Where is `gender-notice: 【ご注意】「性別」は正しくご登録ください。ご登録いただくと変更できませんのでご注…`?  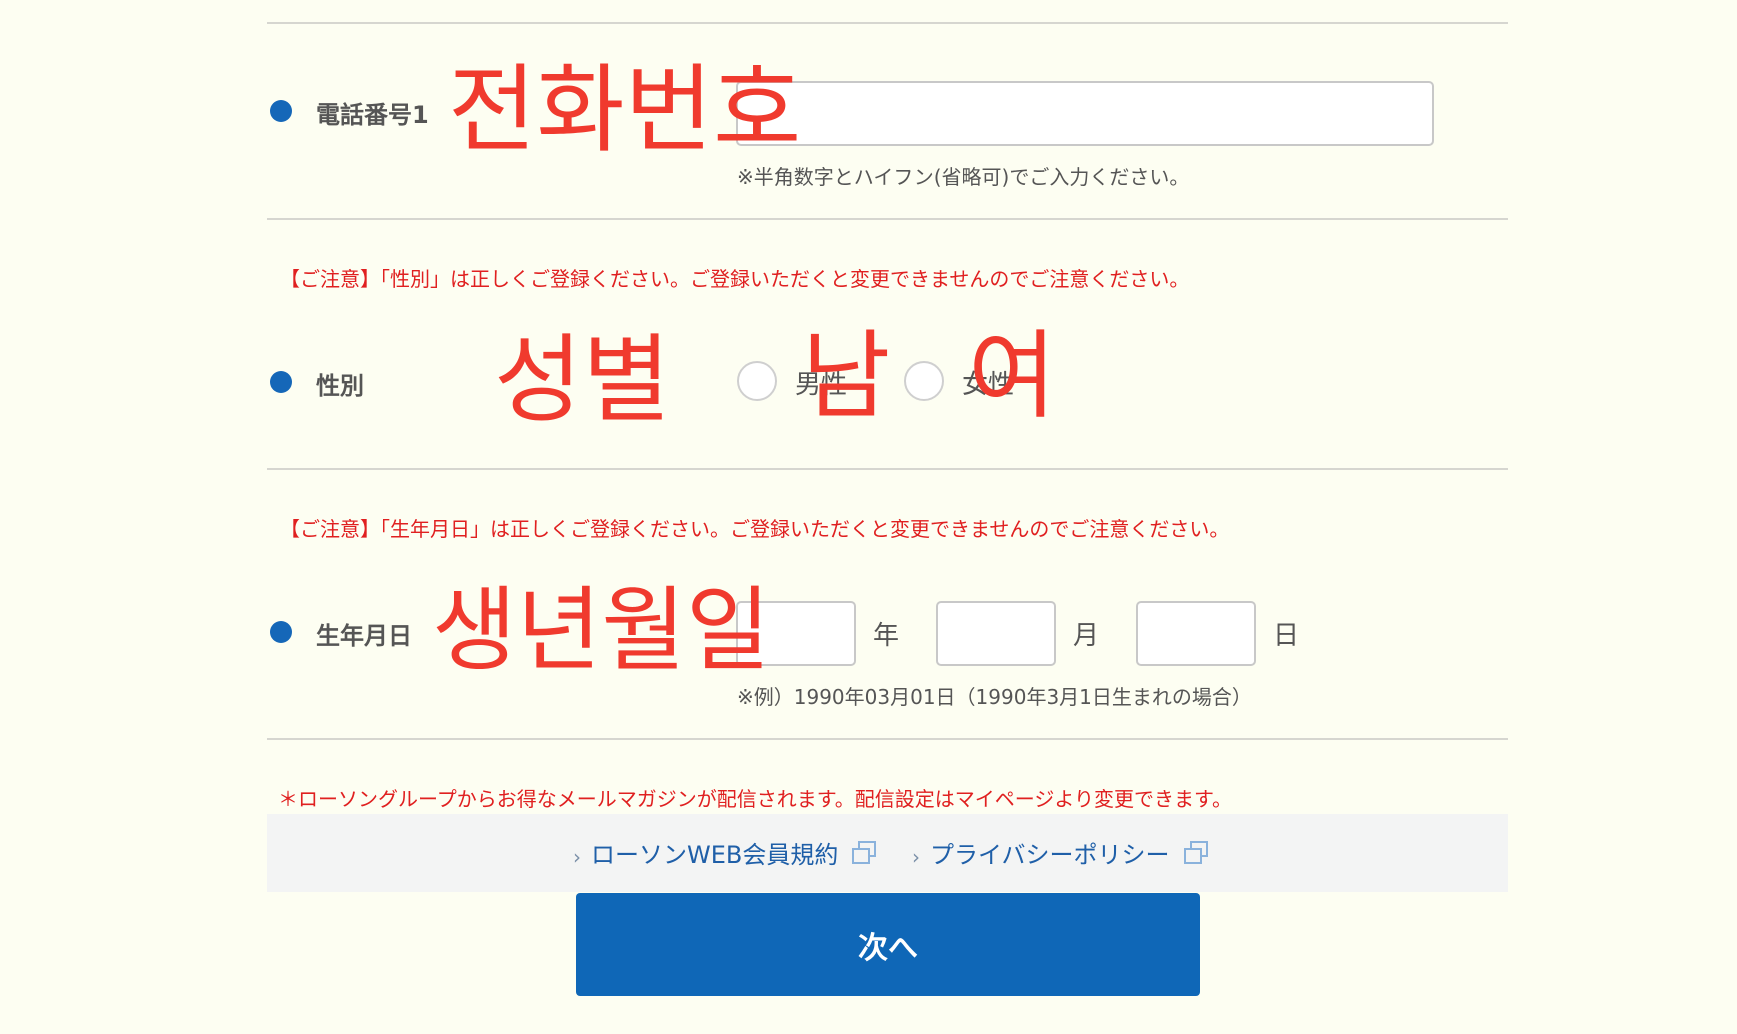
gender-notice: 【ご注意】「性別」は正しくご登録ください。ご登録いただくと変更できませんのでご注… is located at coordinates (735, 279).